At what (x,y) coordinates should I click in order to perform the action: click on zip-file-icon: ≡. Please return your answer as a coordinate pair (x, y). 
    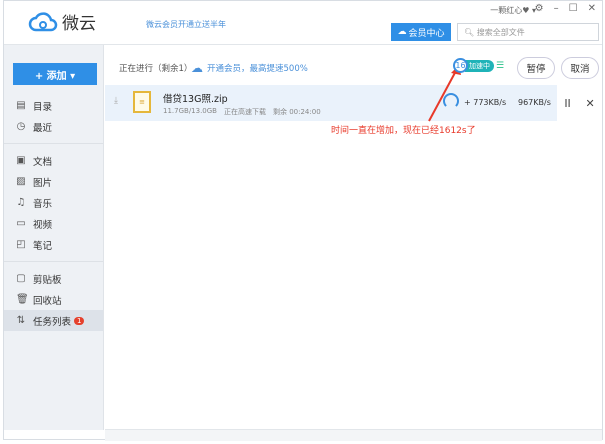
    Looking at the image, I should click on (142, 102).